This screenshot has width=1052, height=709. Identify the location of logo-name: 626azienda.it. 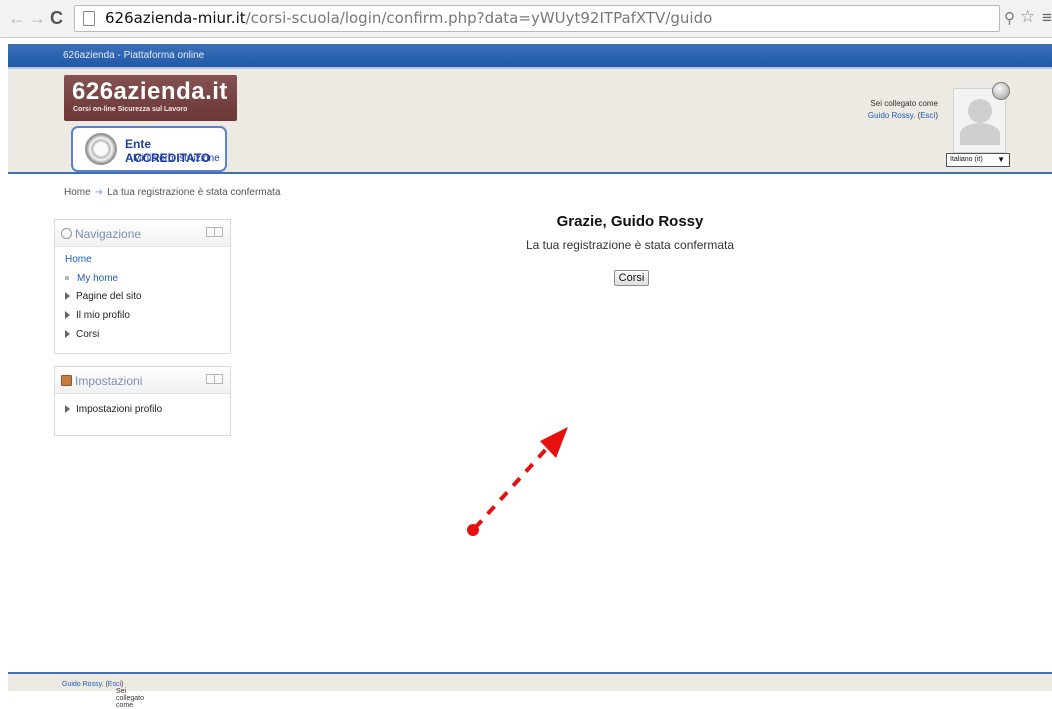
(150, 91).